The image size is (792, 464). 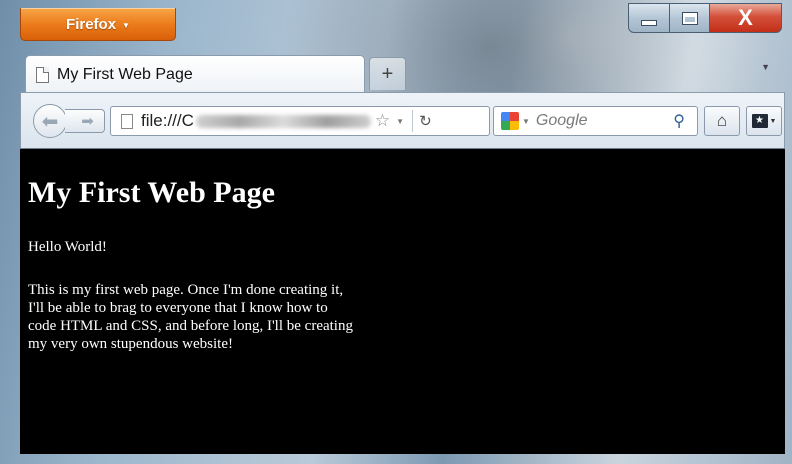 I want to click on window-controls: X, so click(x=705, y=20).